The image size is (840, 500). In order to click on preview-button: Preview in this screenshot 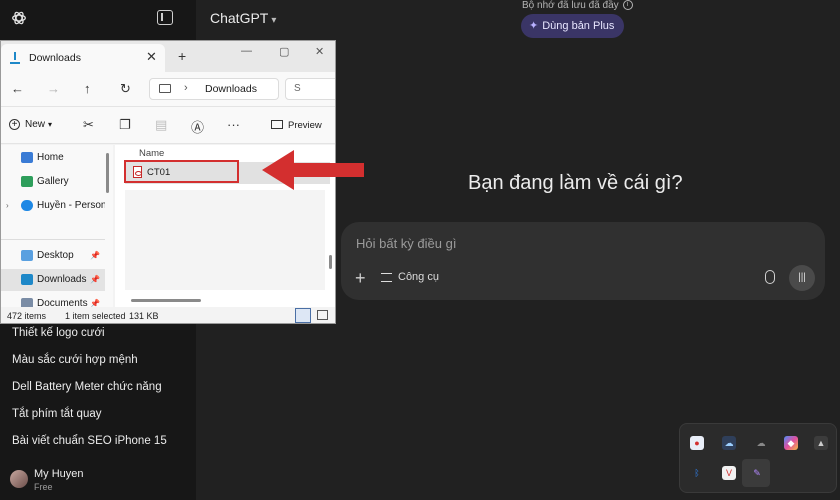, I will do `click(296, 125)`.